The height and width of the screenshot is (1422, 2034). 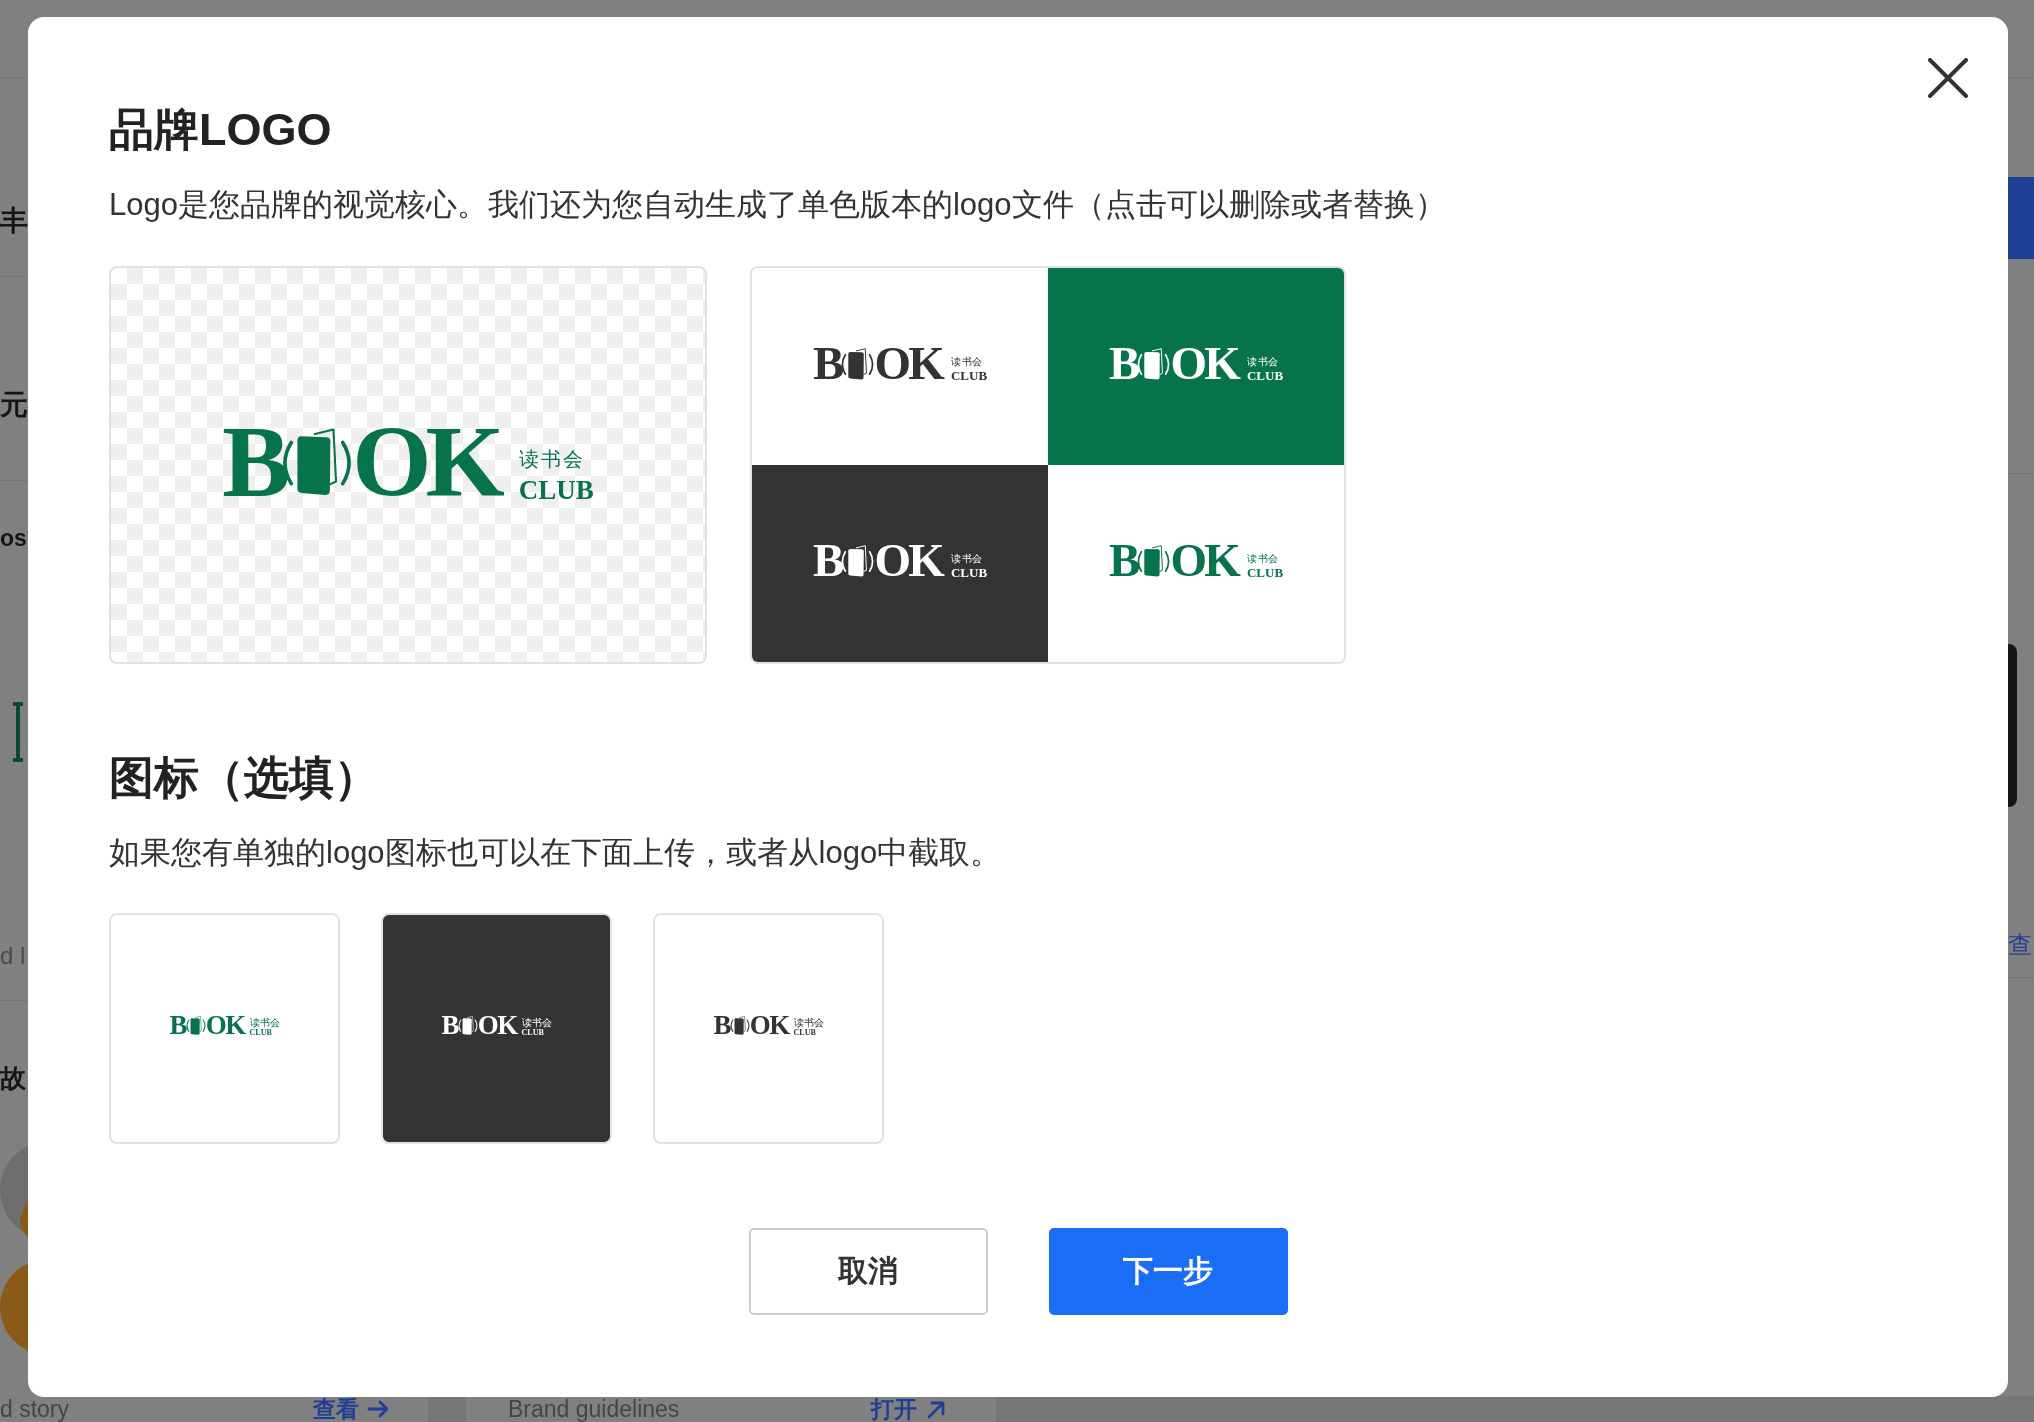 I want to click on card-title: Brand guidelines, so click(x=594, y=1409).